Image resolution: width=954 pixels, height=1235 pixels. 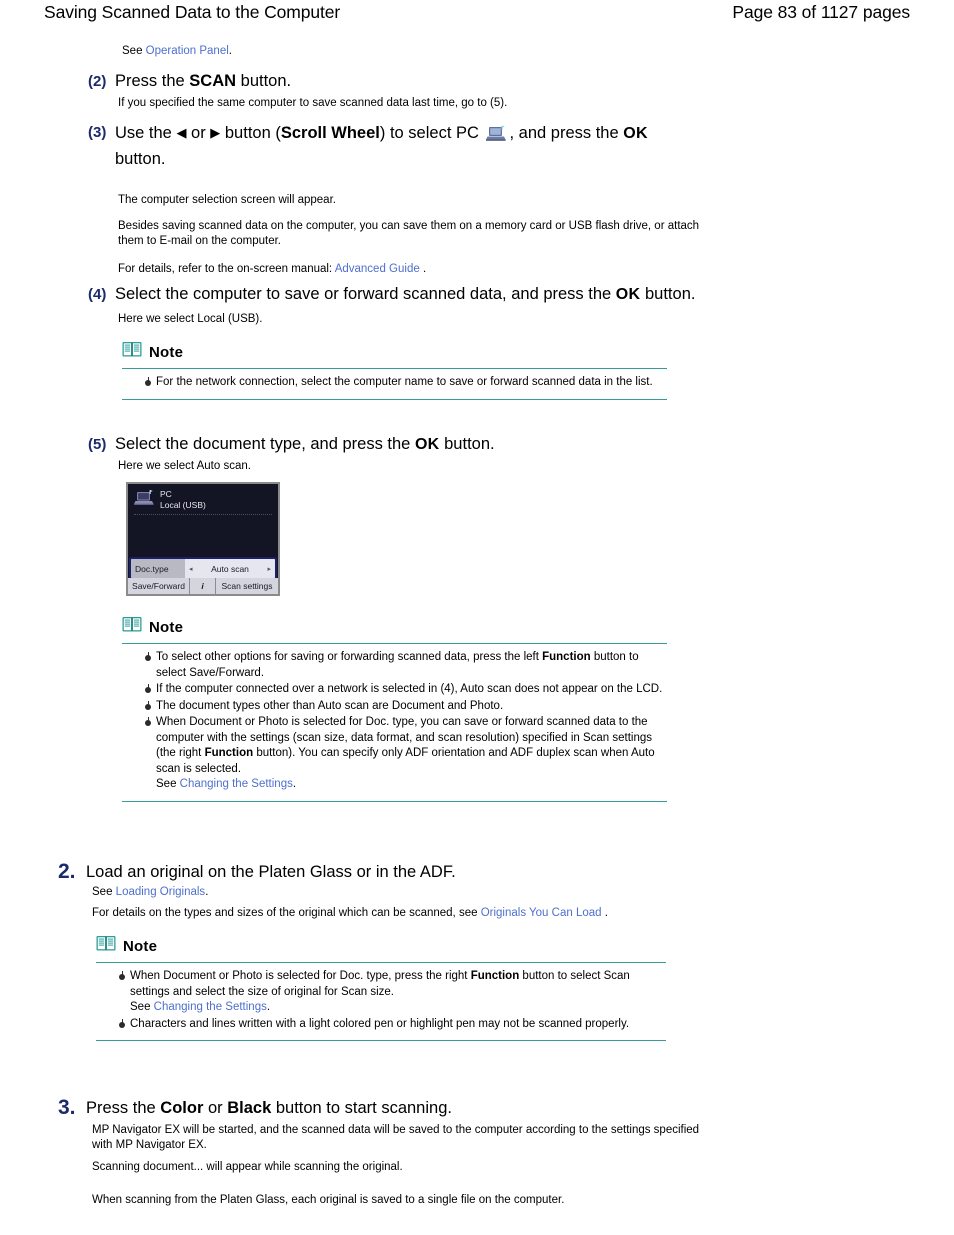 I want to click on loading-originals-prefix: See, so click(x=104, y=892).